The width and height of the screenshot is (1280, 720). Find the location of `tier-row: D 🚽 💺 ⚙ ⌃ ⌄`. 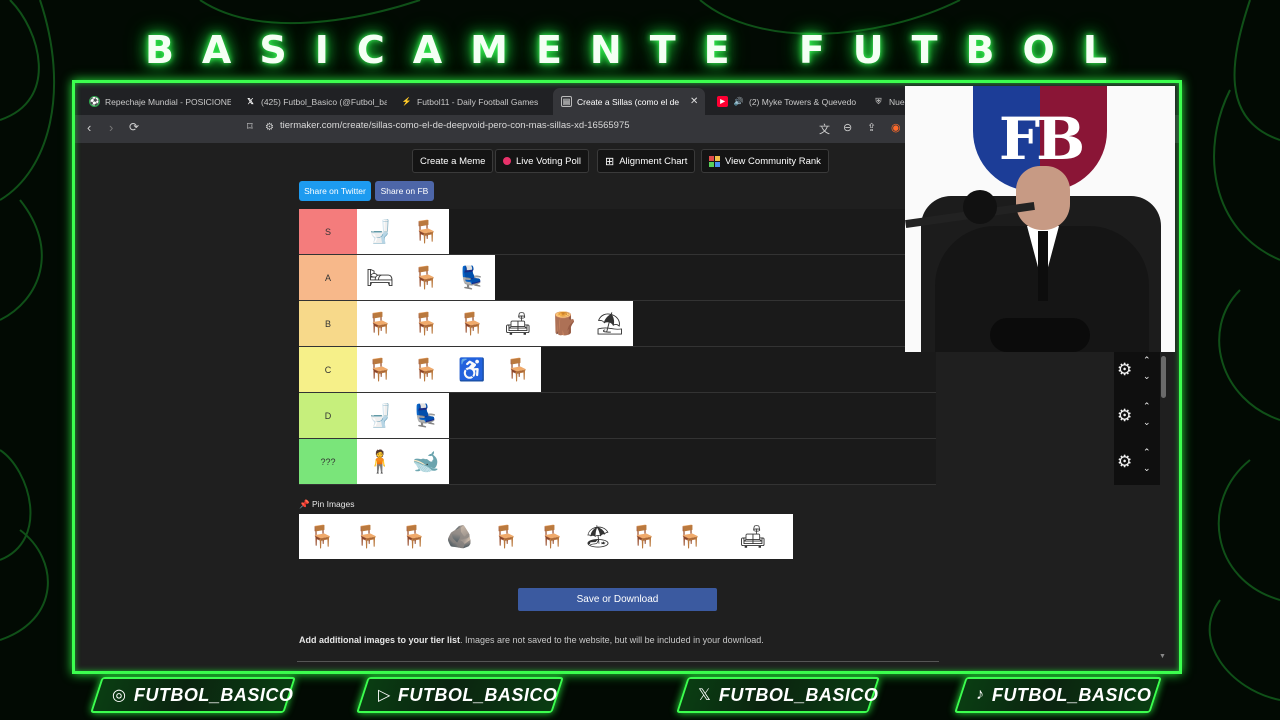

tier-row: D 🚽 💺 ⚙ ⌃ ⌄ is located at coordinates (729, 416).